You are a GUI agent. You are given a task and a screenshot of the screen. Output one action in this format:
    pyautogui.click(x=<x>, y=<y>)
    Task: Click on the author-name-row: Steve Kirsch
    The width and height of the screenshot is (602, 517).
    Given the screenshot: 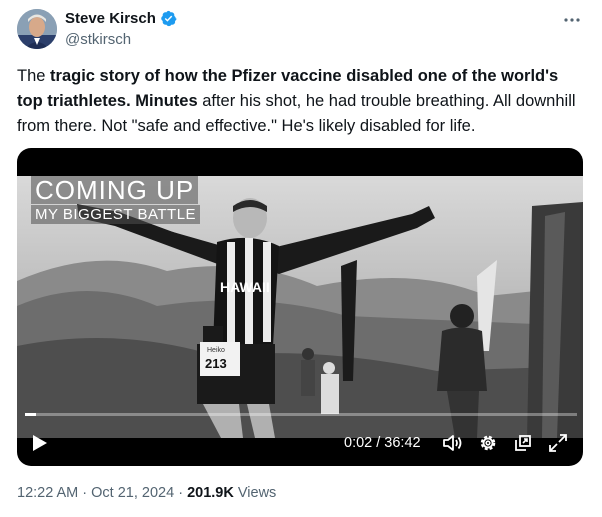 What is the action you would take?
    pyautogui.click(x=121, y=18)
    